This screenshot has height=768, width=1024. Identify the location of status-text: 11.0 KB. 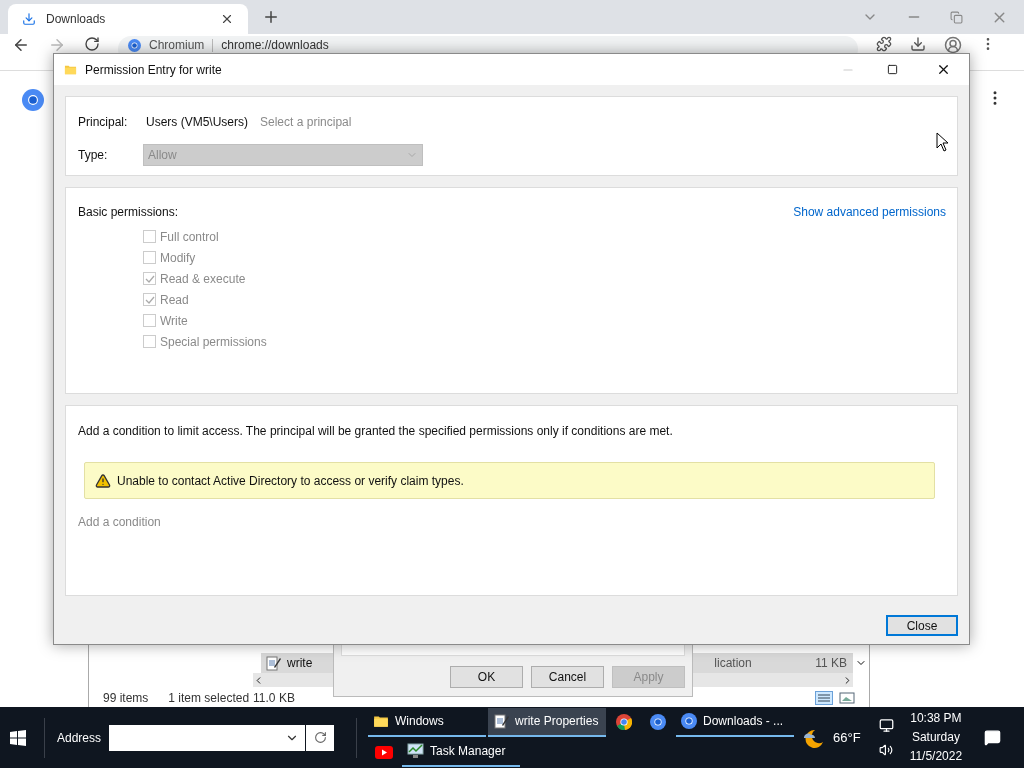
(274, 698).